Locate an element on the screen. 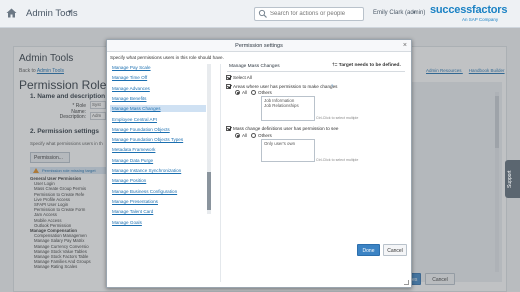  search-icon is located at coordinates (262, 13).